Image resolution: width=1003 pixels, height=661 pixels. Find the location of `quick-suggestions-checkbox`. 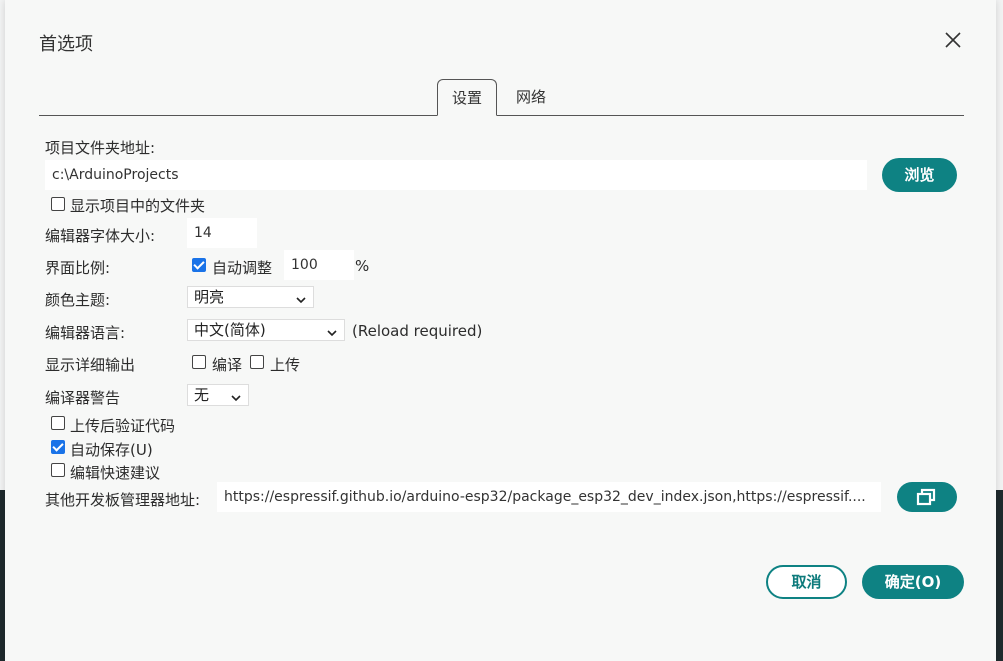

quick-suggestions-checkbox is located at coordinates (58, 470).